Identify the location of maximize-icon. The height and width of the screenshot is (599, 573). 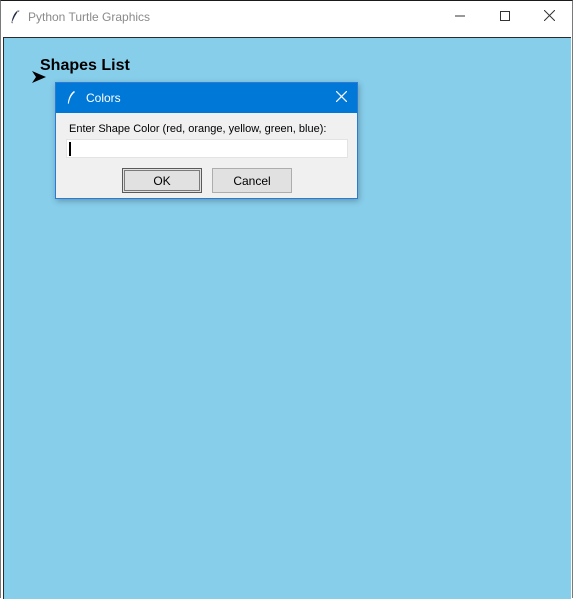
(504, 17).